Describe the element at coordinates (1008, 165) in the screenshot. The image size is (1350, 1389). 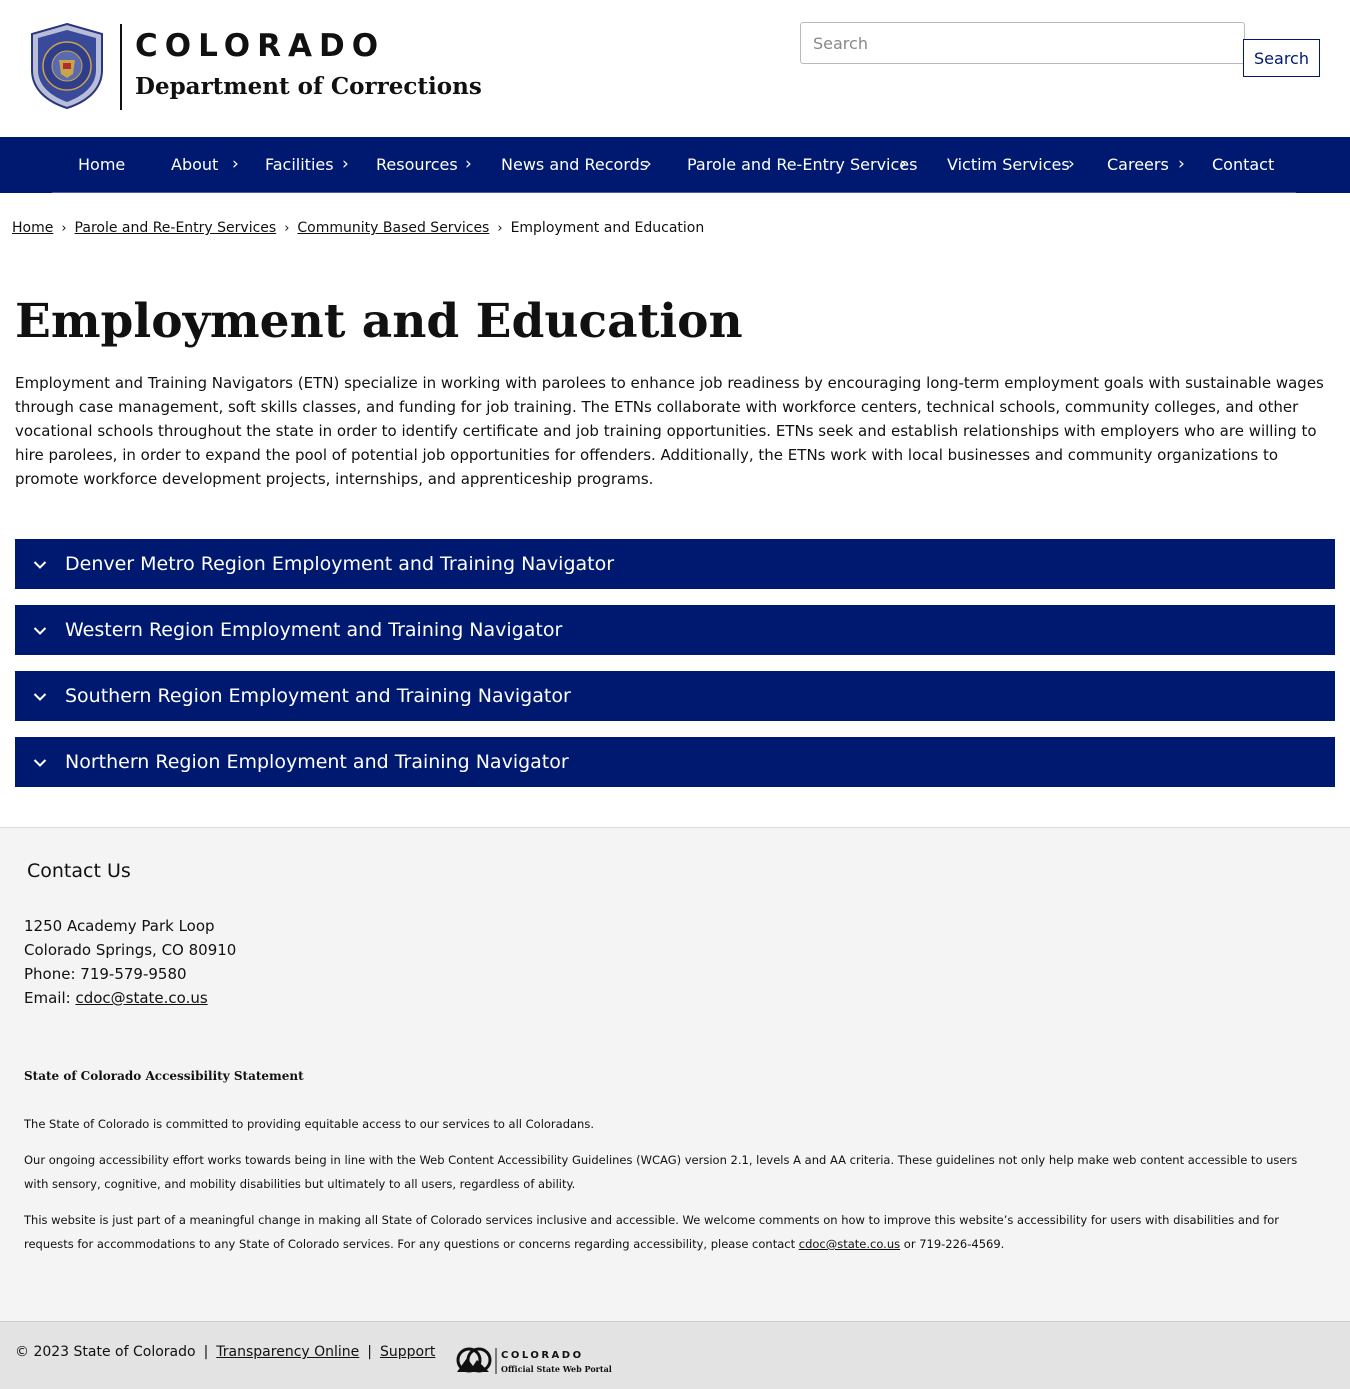
I see `nav-item-victim-services: Victim Services` at that location.